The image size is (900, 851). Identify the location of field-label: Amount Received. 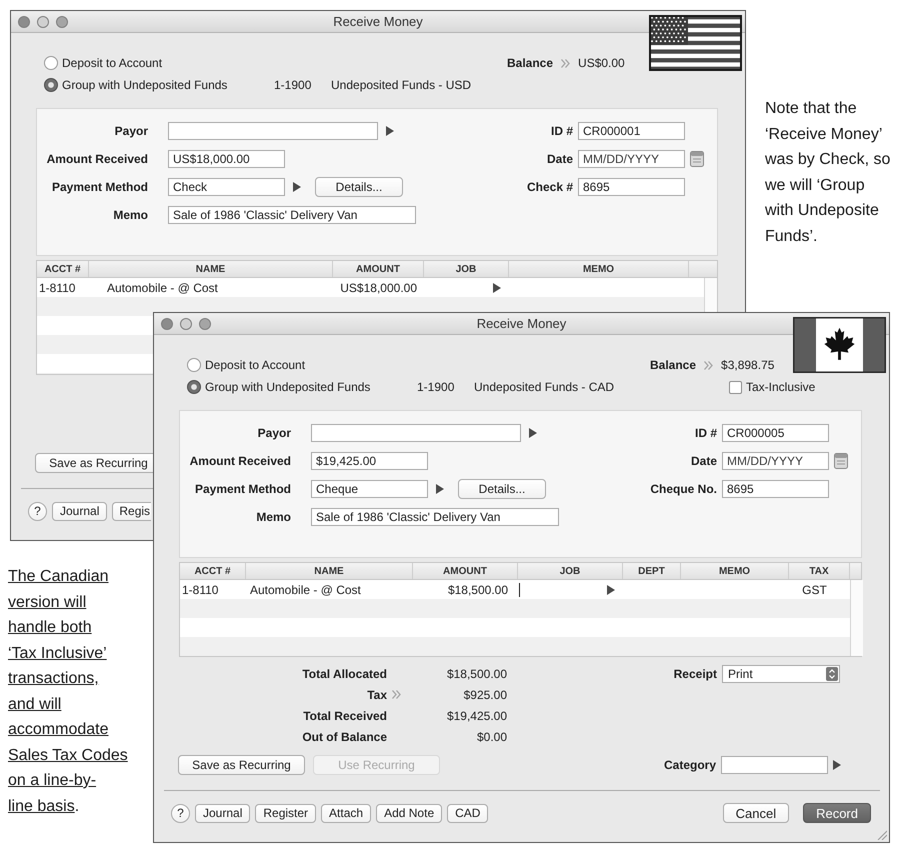
(239, 461).